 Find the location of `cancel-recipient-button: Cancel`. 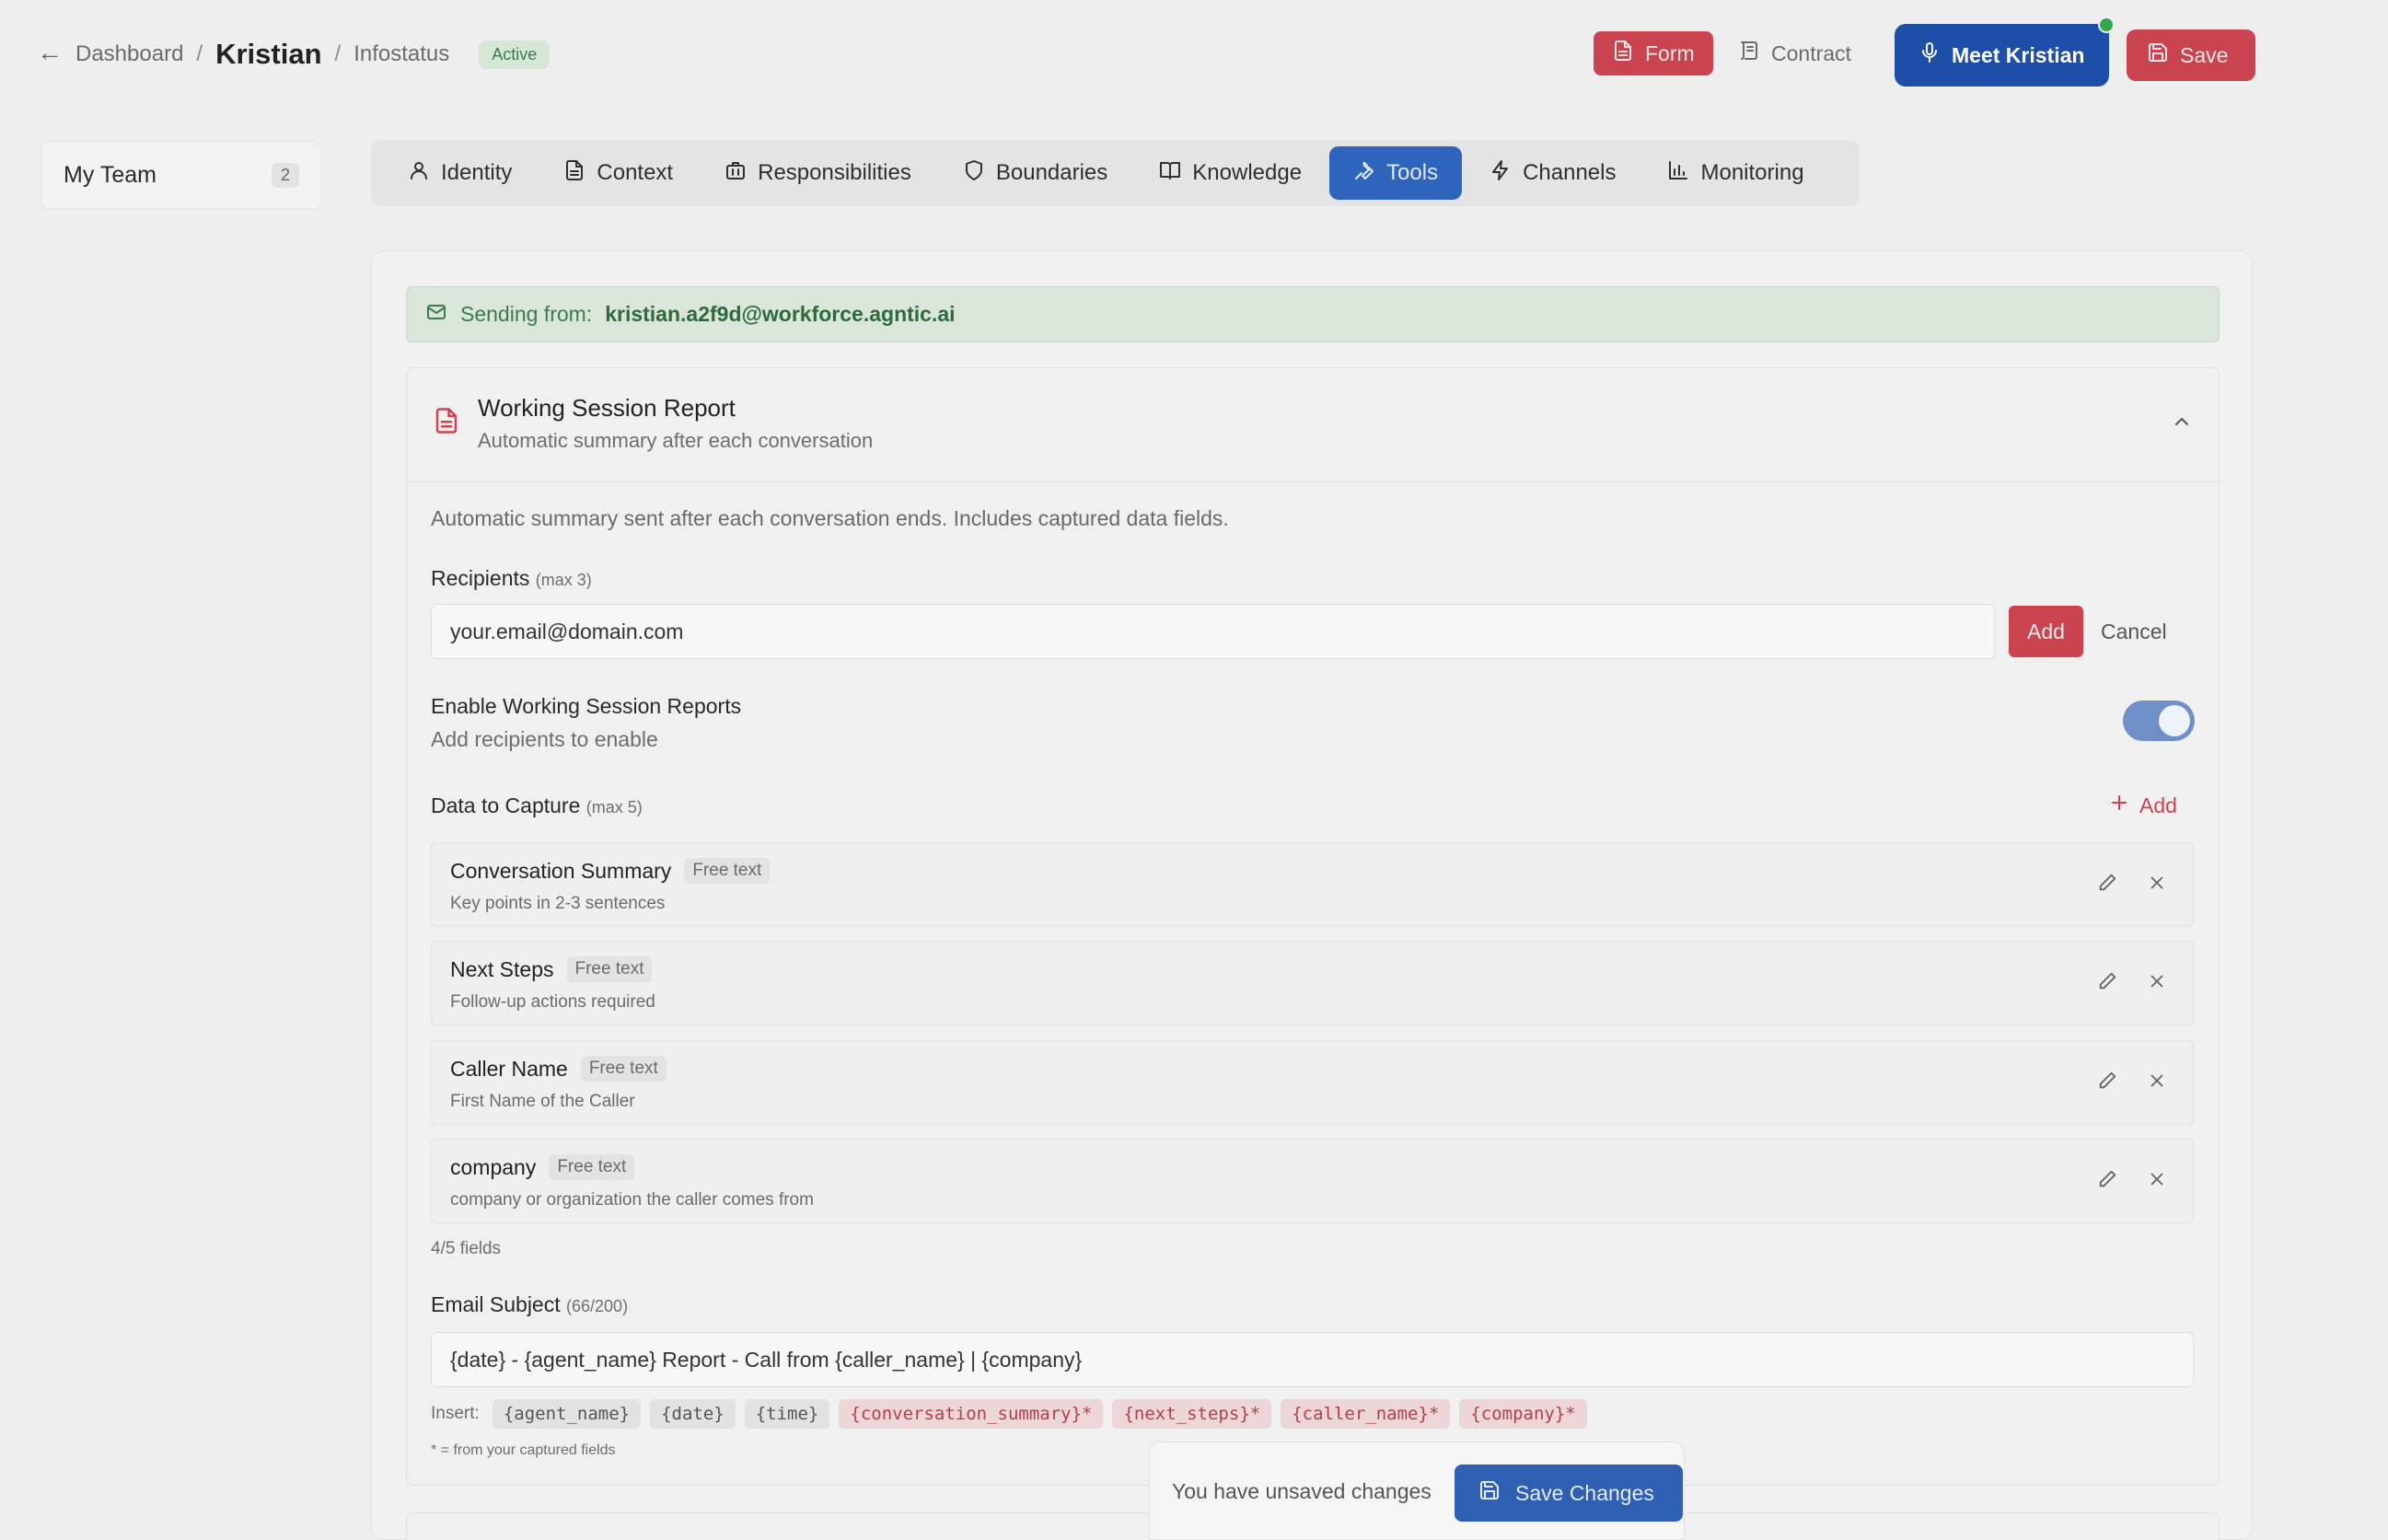

cancel-recipient-button: Cancel is located at coordinates (2134, 631).